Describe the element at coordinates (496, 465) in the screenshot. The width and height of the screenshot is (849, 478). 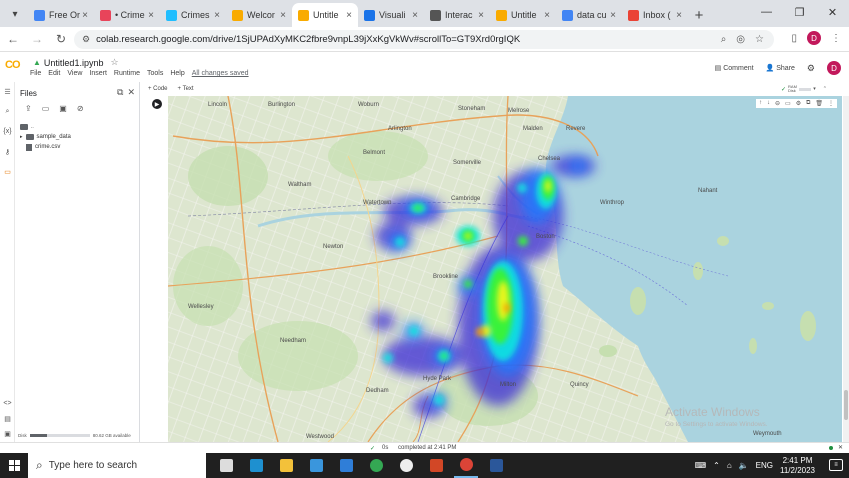
I see `word-icon` at that location.